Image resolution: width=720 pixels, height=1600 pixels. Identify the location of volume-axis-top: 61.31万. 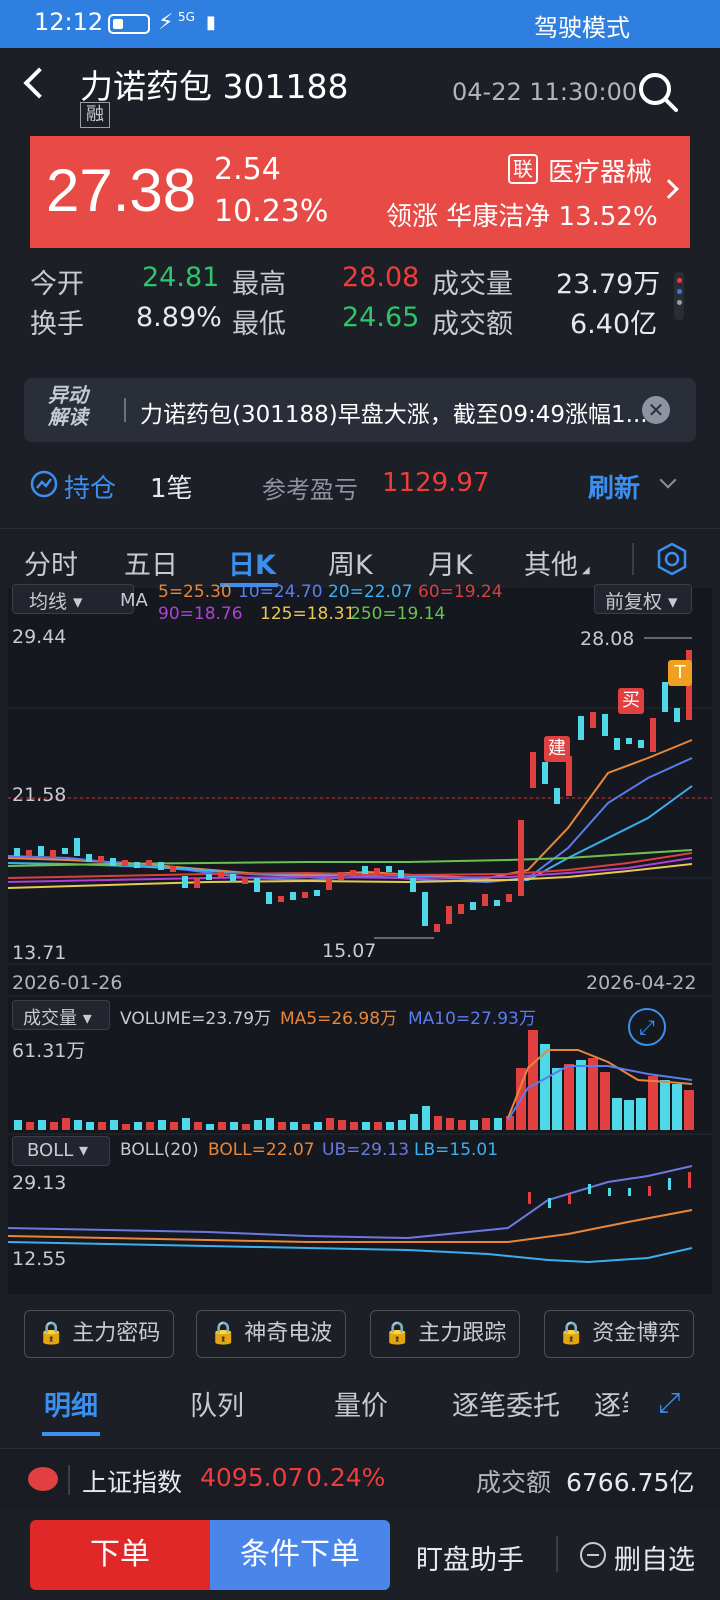
(49, 1051).